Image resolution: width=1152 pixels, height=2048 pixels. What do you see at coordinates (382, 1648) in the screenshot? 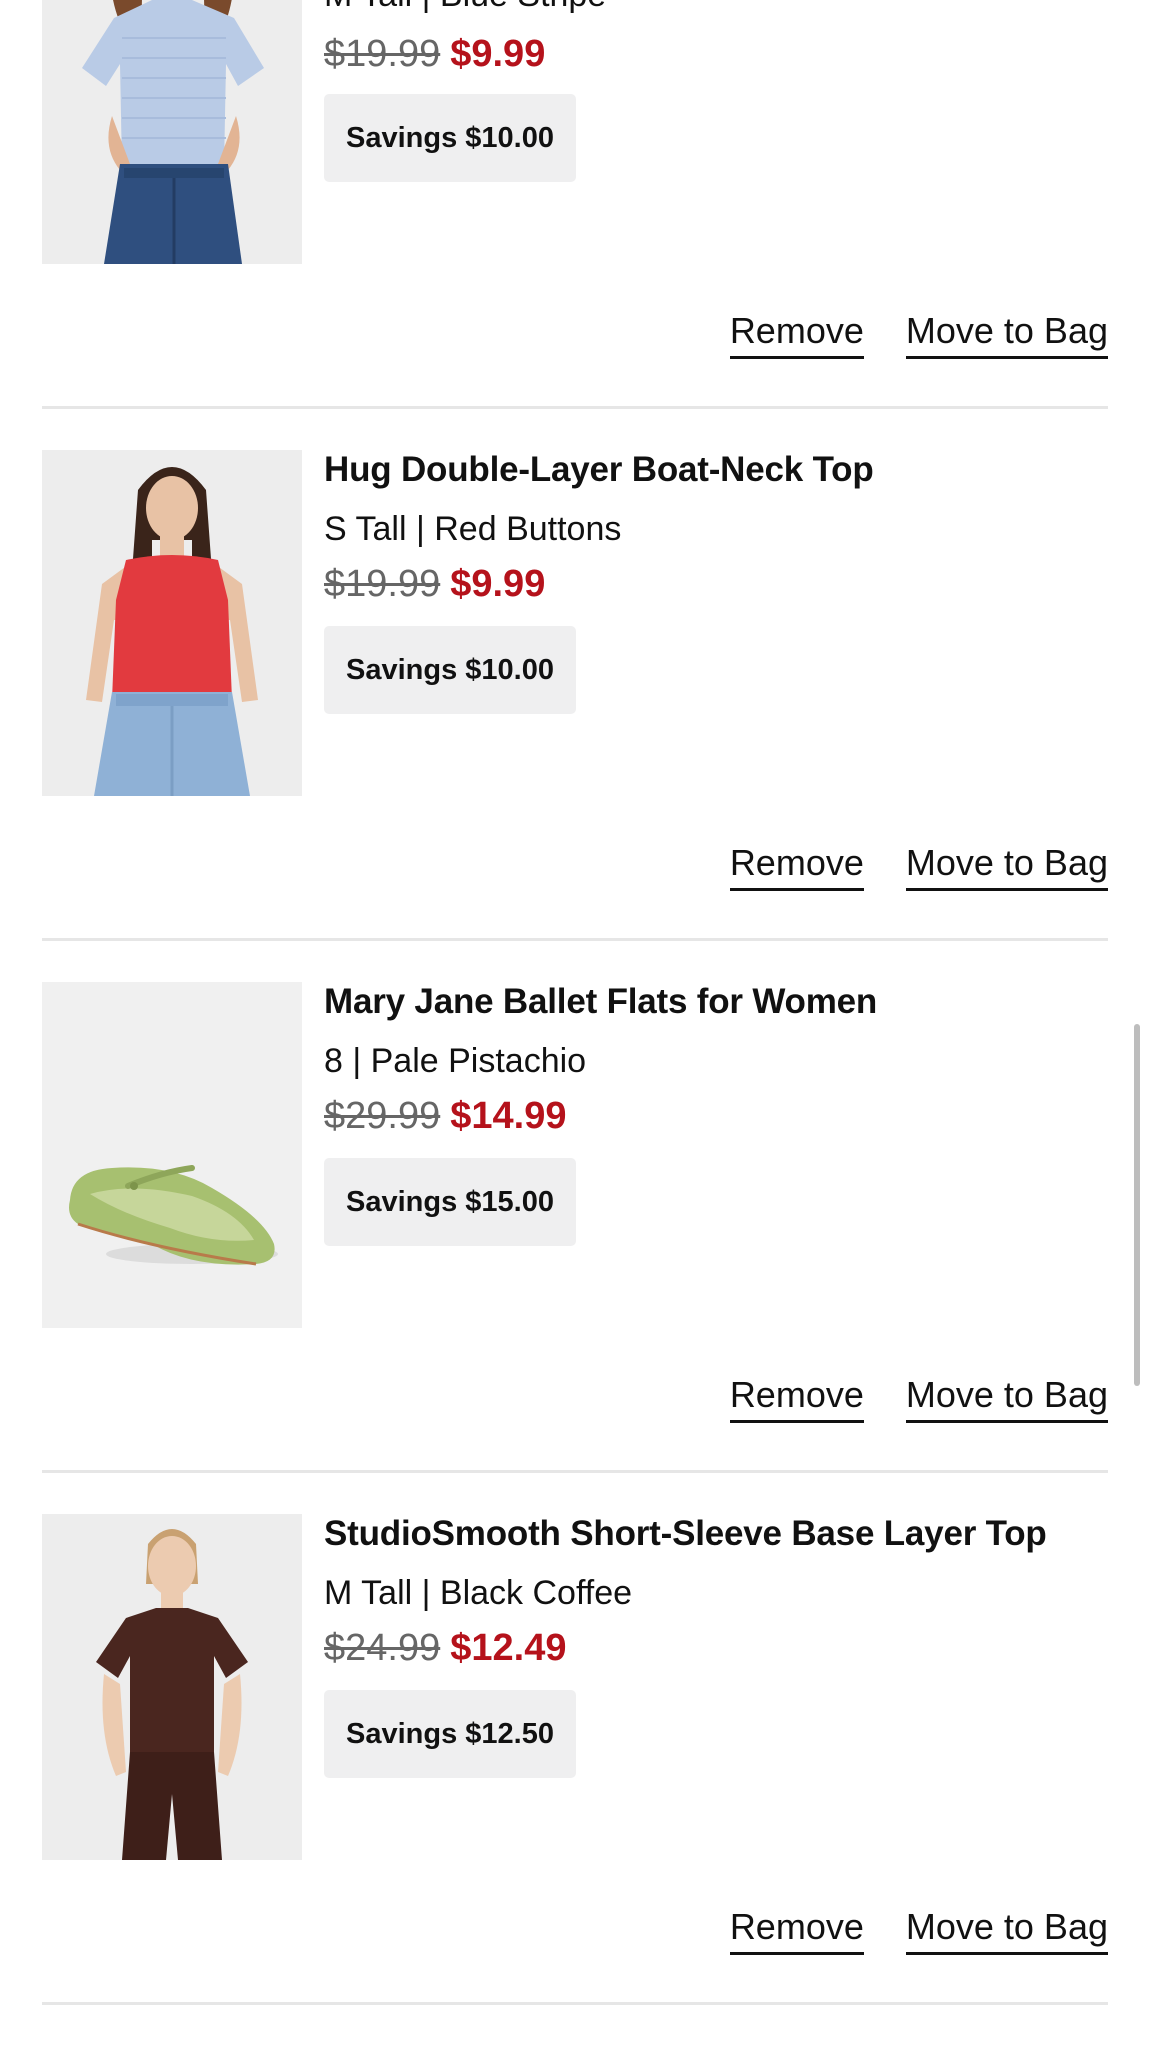
I see `original-price: $24.99` at bounding box center [382, 1648].